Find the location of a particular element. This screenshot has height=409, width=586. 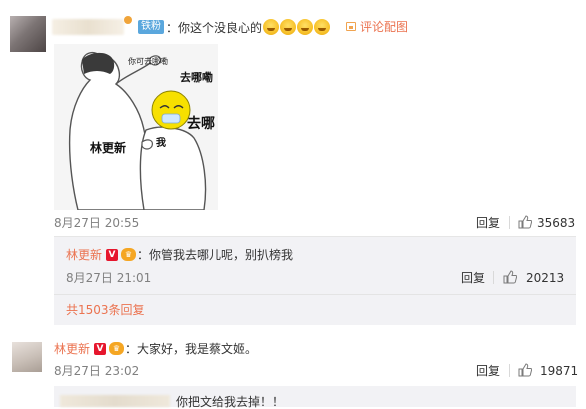

comment-text: ：大家好，我是蔡文姬。 is located at coordinates (191, 349).